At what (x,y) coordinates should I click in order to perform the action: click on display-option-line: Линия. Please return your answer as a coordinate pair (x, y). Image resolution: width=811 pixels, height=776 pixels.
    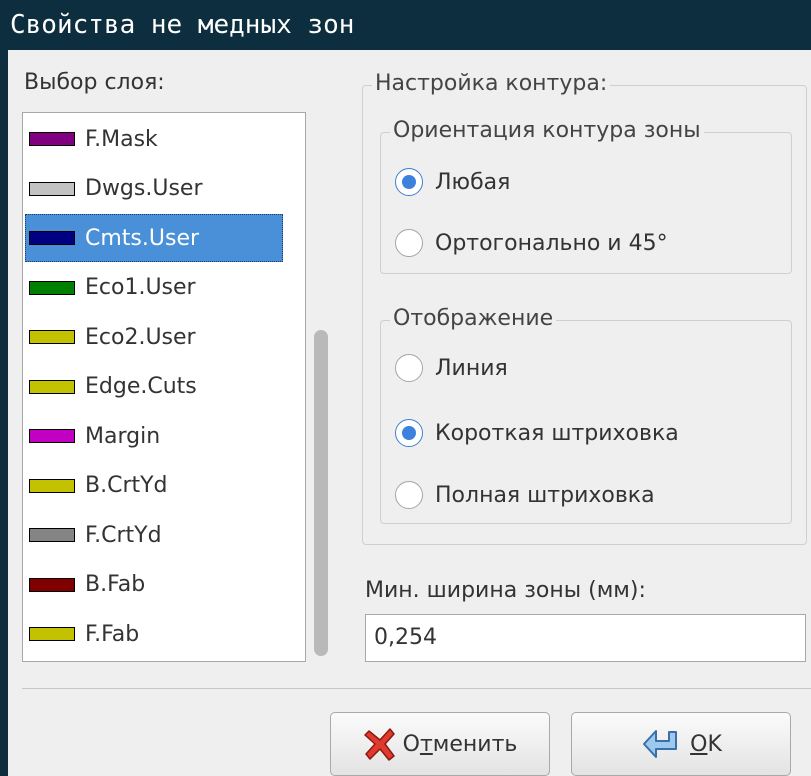
    Looking at the image, I should click on (451, 368).